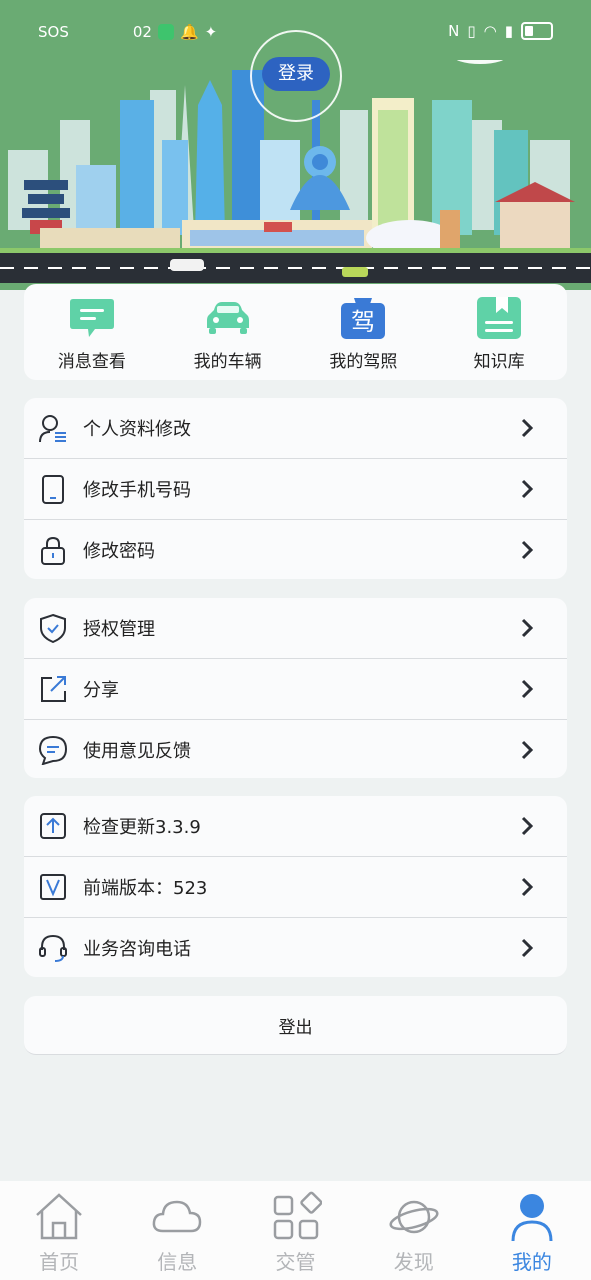 The image size is (591, 1280). I want to click on share-icon, so click(53, 689).